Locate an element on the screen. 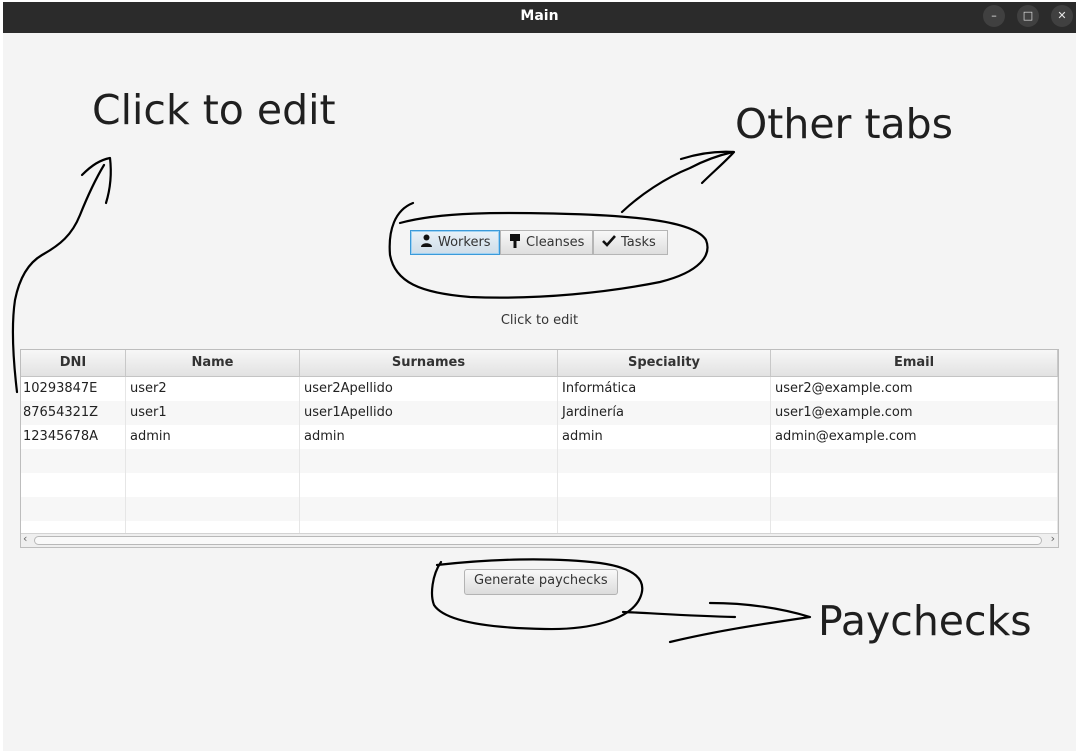 The height and width of the screenshot is (751, 1079). arrowhead-paychecks is located at coordinates (740, 622).